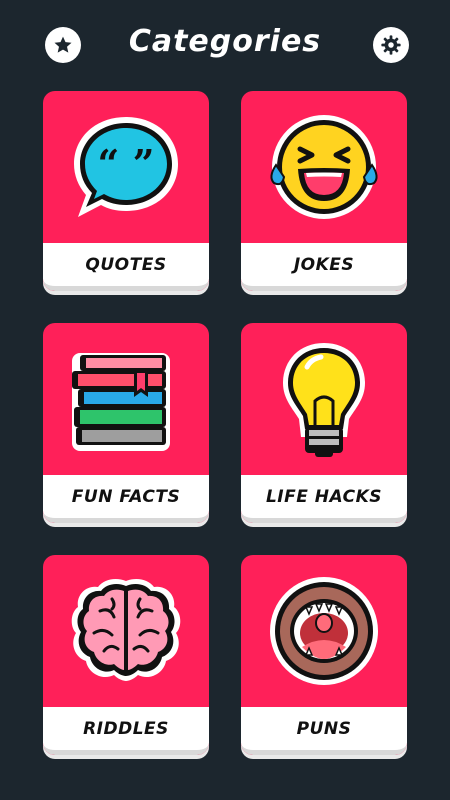 Image resolution: width=450 pixels, height=800 pixels. I want to click on category-card-quotes: “ ” QUOTES, so click(126, 191).